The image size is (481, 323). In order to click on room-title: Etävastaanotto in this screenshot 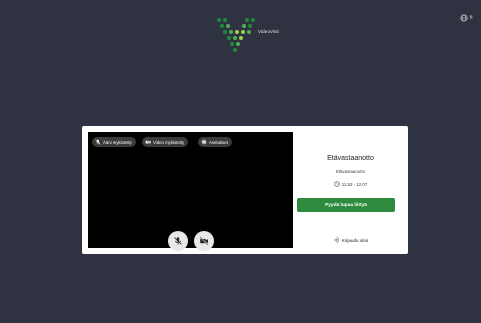, I will do `click(350, 158)`.